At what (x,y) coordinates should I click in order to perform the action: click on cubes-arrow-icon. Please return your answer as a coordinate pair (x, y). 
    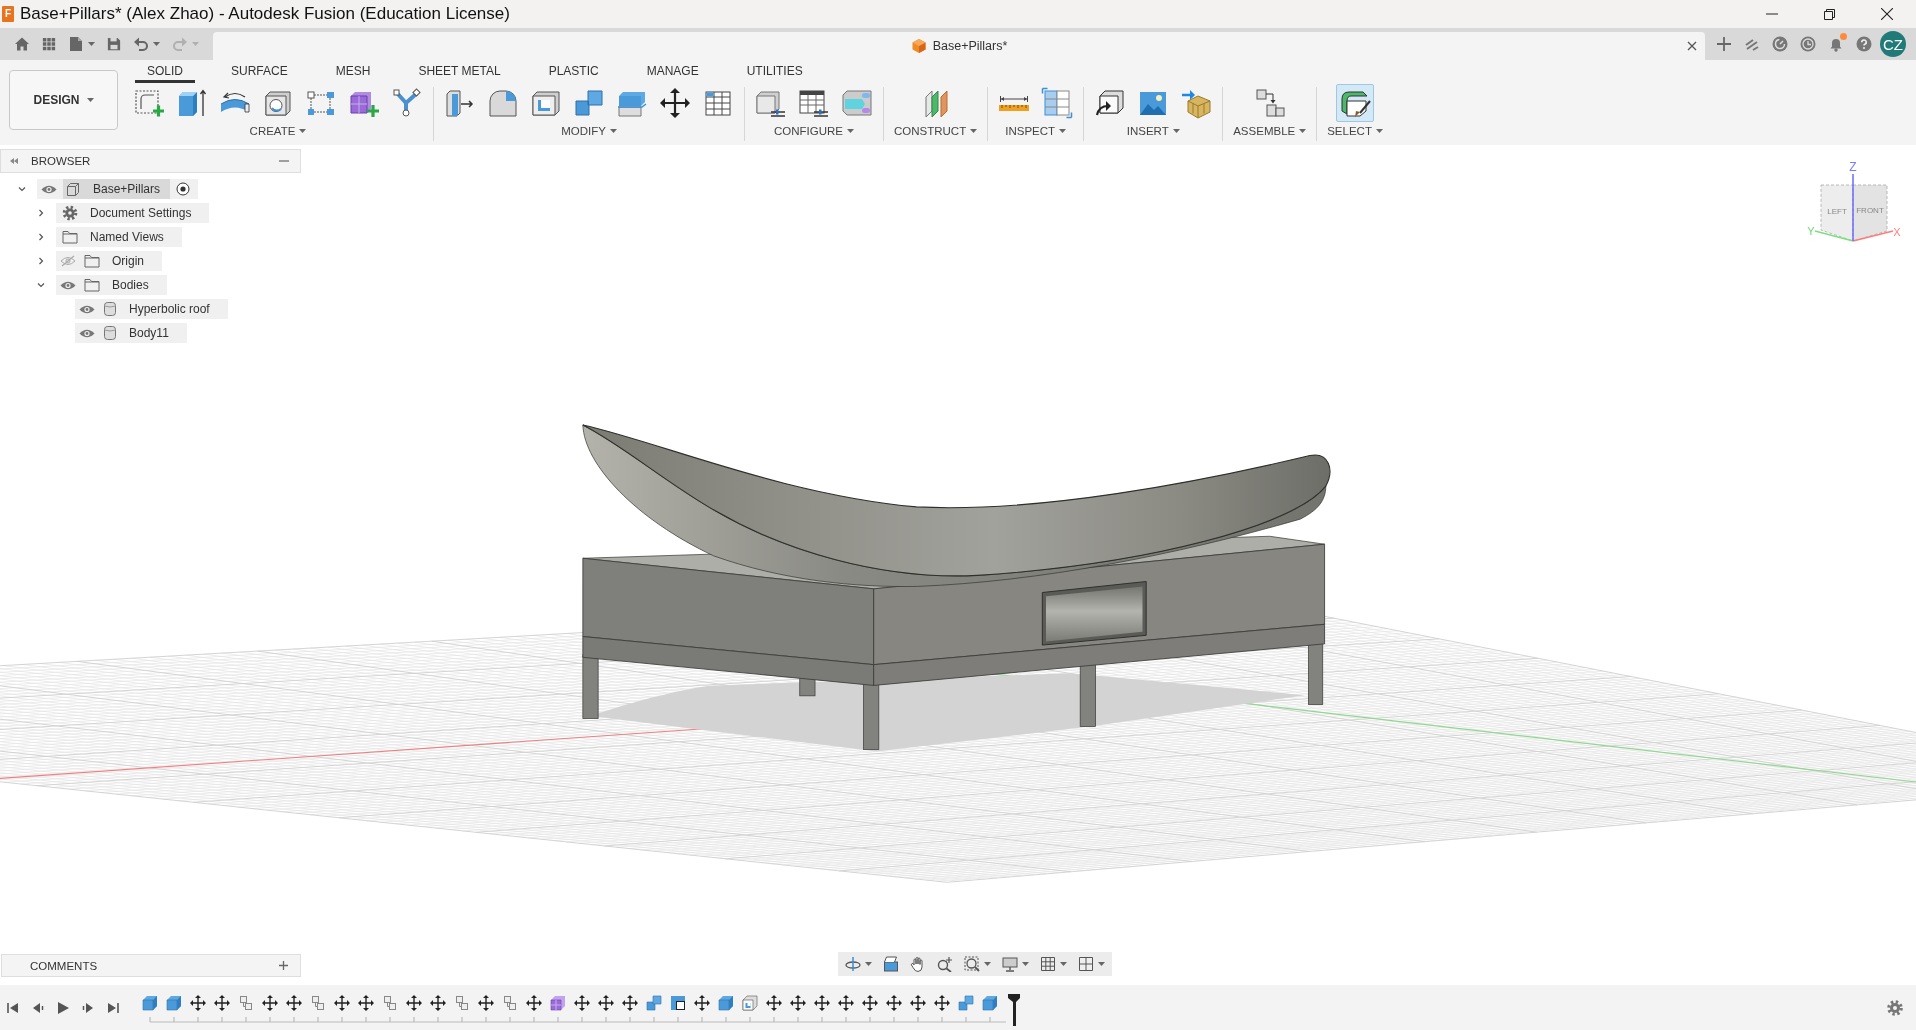
    Looking at the image, I should click on (1269, 103).